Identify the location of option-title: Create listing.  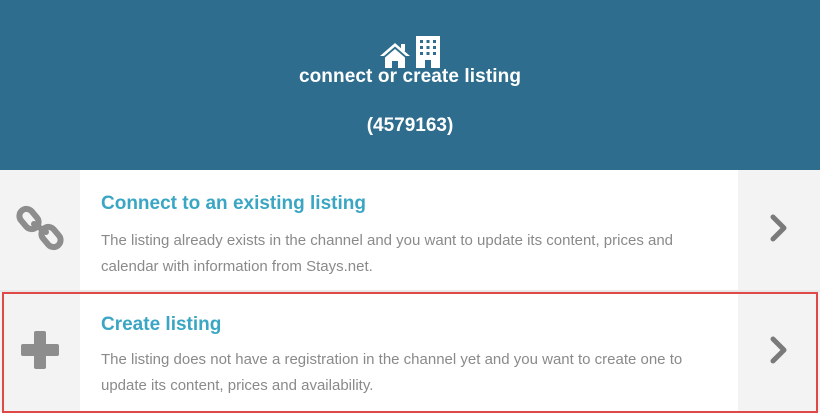
(161, 324).